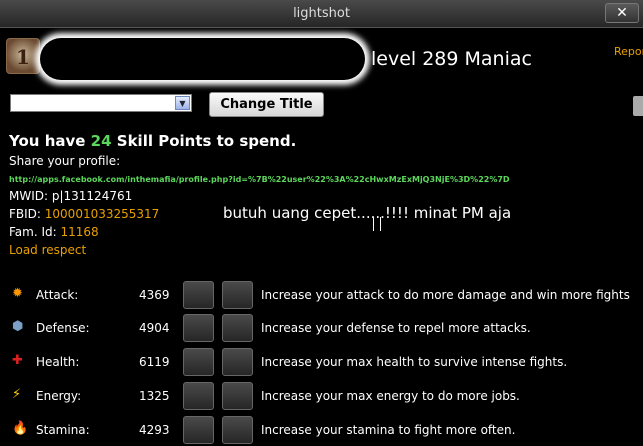 The width and height of the screenshot is (643, 446). I want to click on stat-name: Health:, so click(58, 362).